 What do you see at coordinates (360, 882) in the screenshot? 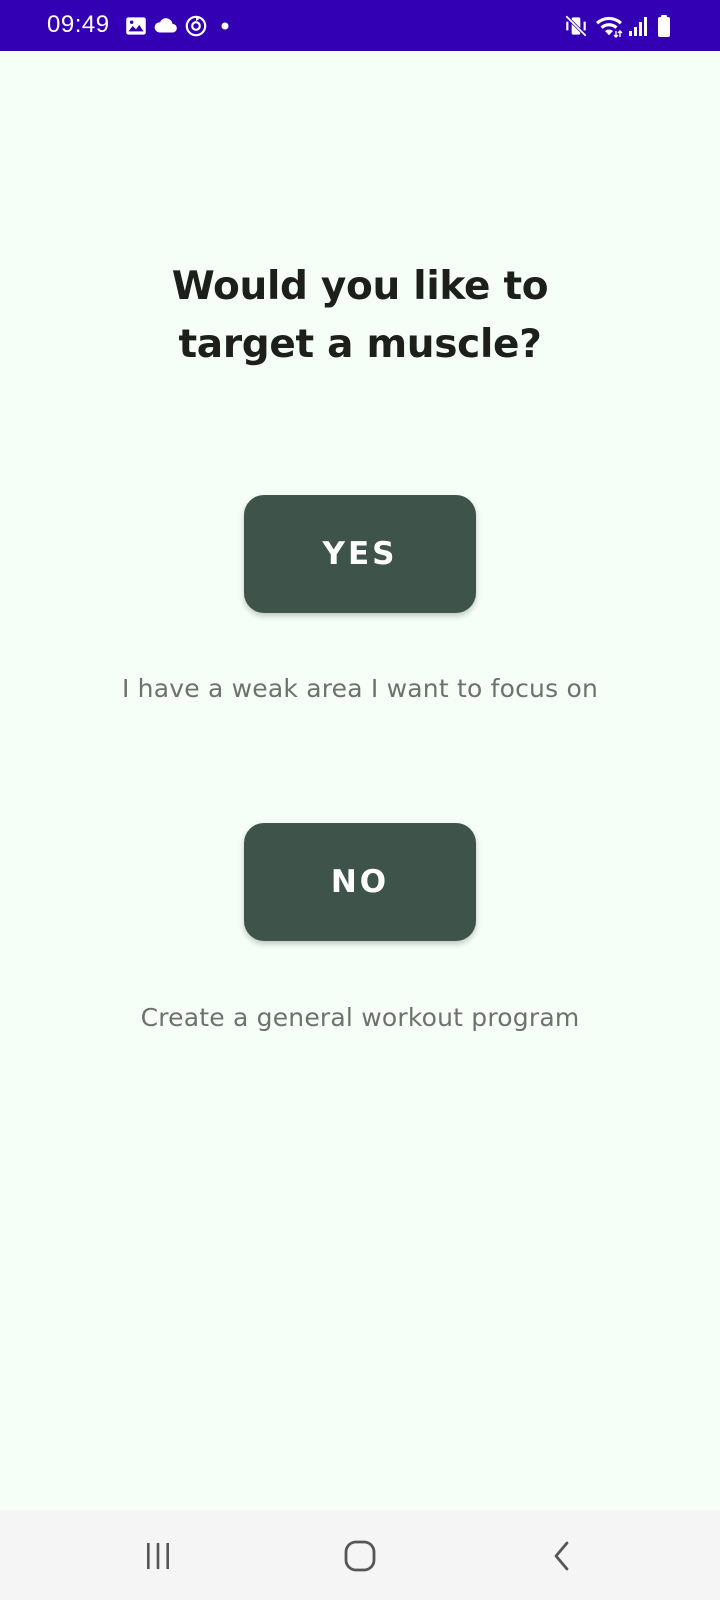
I see `no-button: NO` at bounding box center [360, 882].